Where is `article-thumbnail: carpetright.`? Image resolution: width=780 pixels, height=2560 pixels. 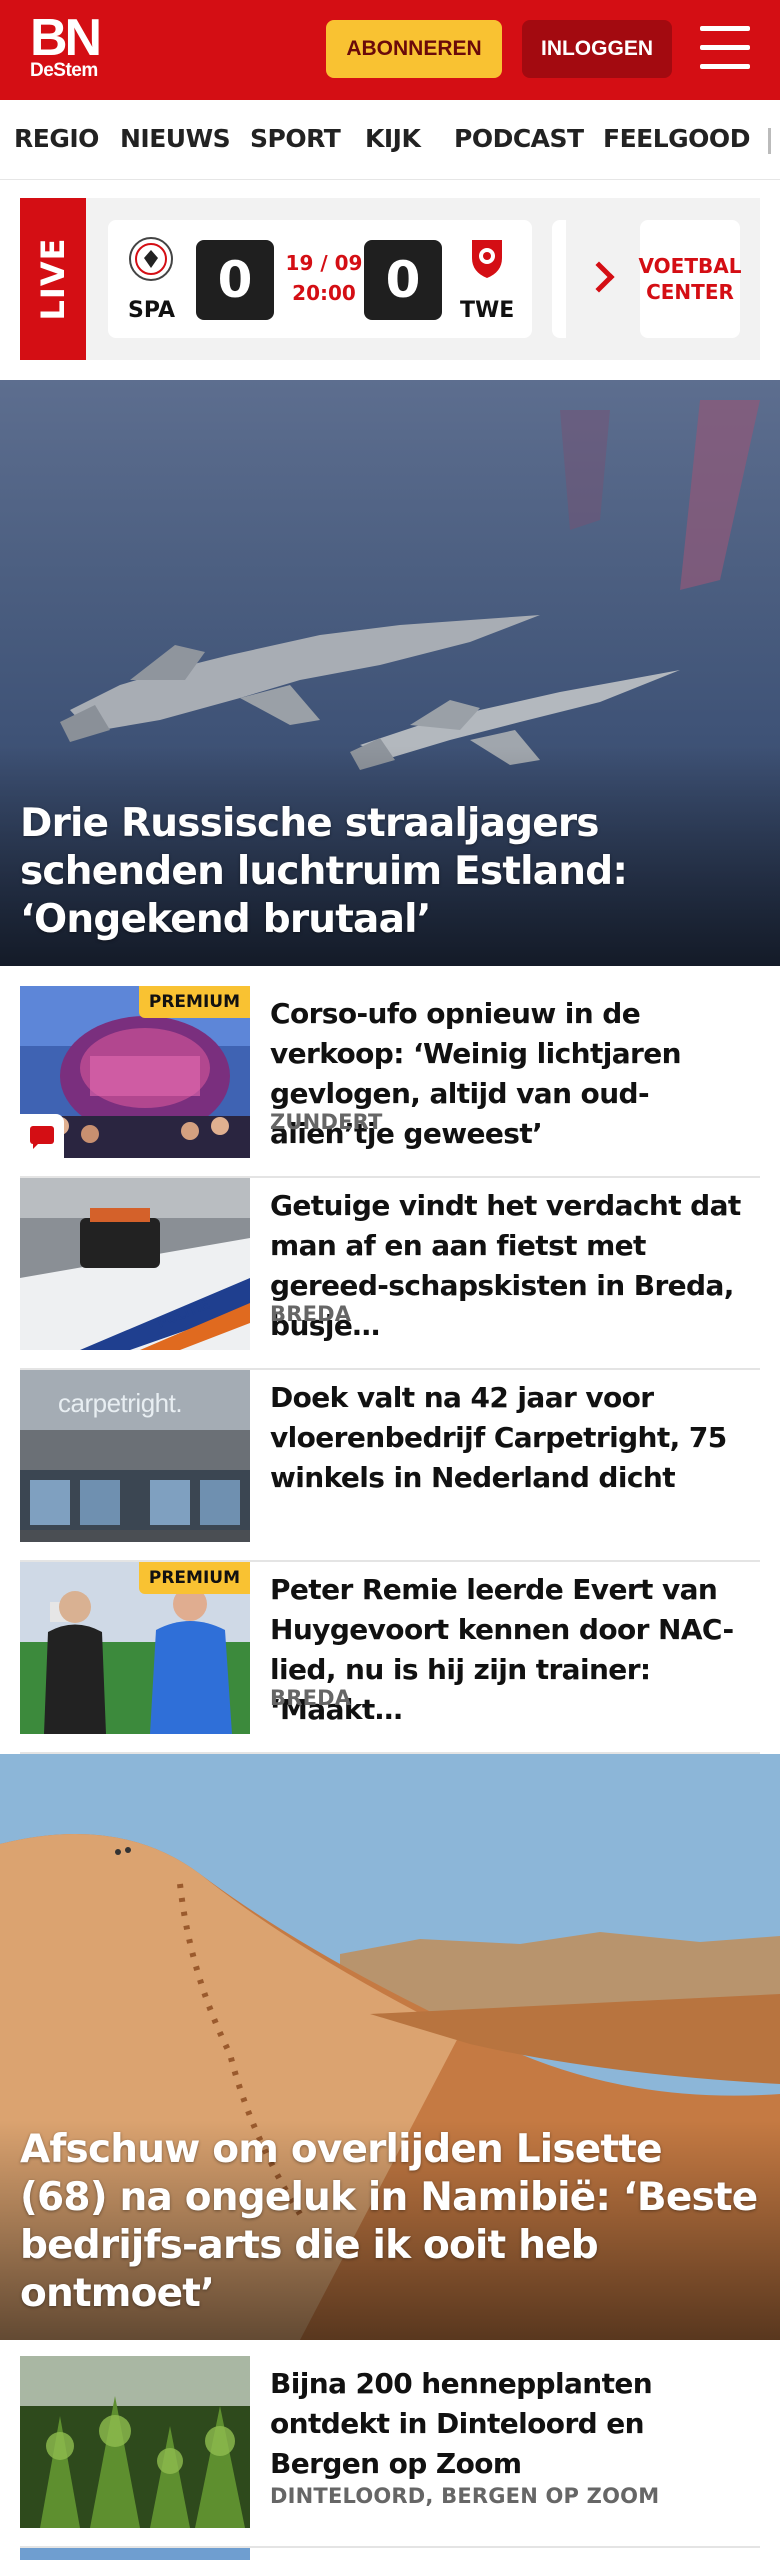
article-thumbnail: carpetright. is located at coordinates (135, 1456).